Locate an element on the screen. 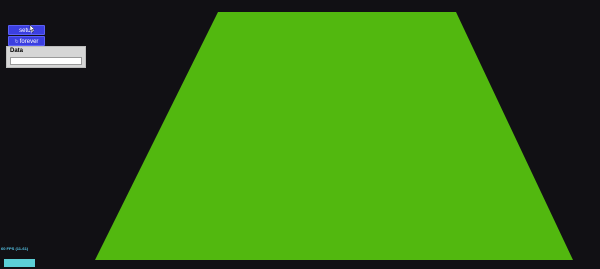 This screenshot has width=600, height=269. data-panel: Data is located at coordinates (46, 57).